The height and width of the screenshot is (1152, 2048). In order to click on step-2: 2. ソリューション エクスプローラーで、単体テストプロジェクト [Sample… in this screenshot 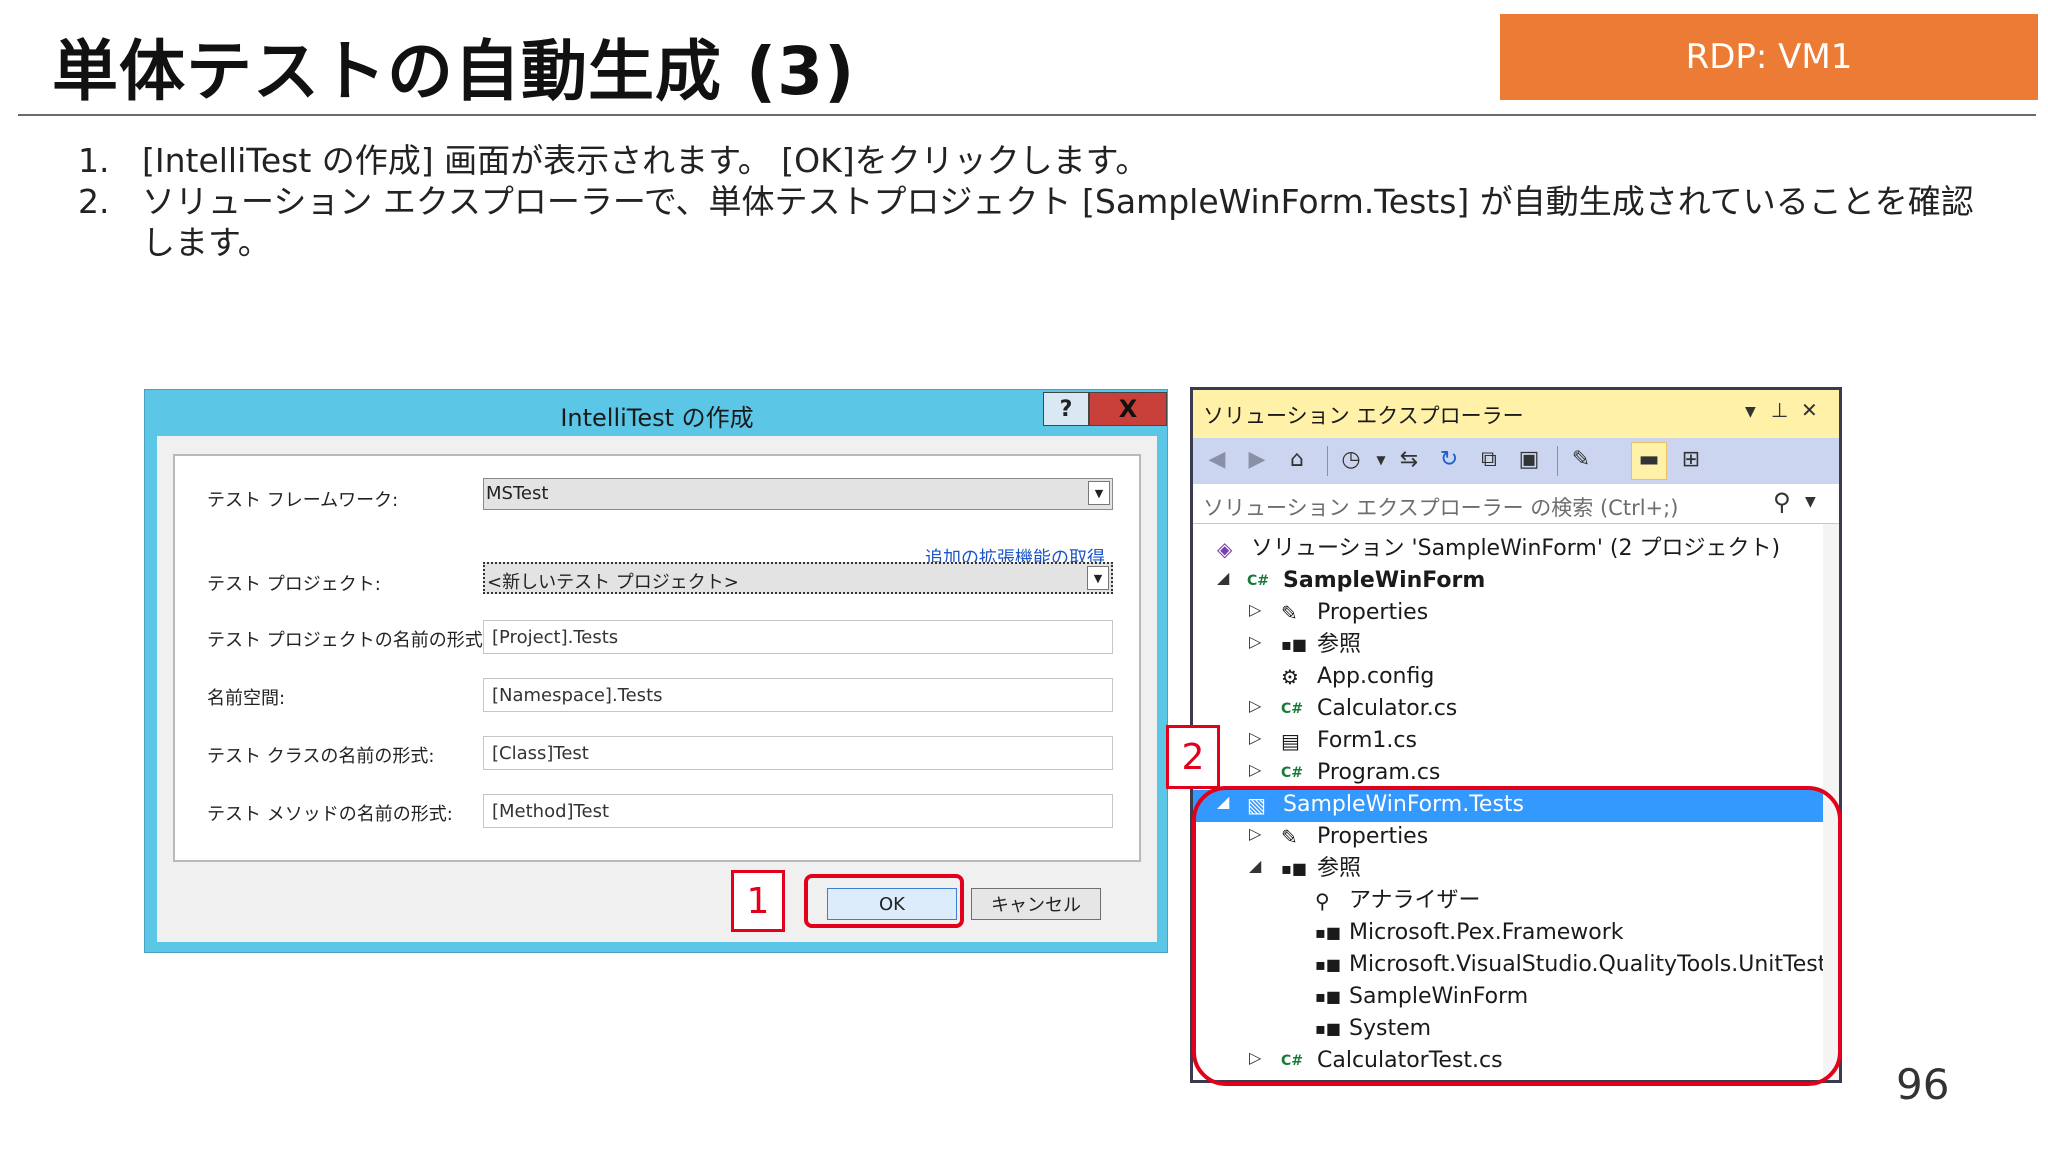, I will do `click(1028, 222)`.